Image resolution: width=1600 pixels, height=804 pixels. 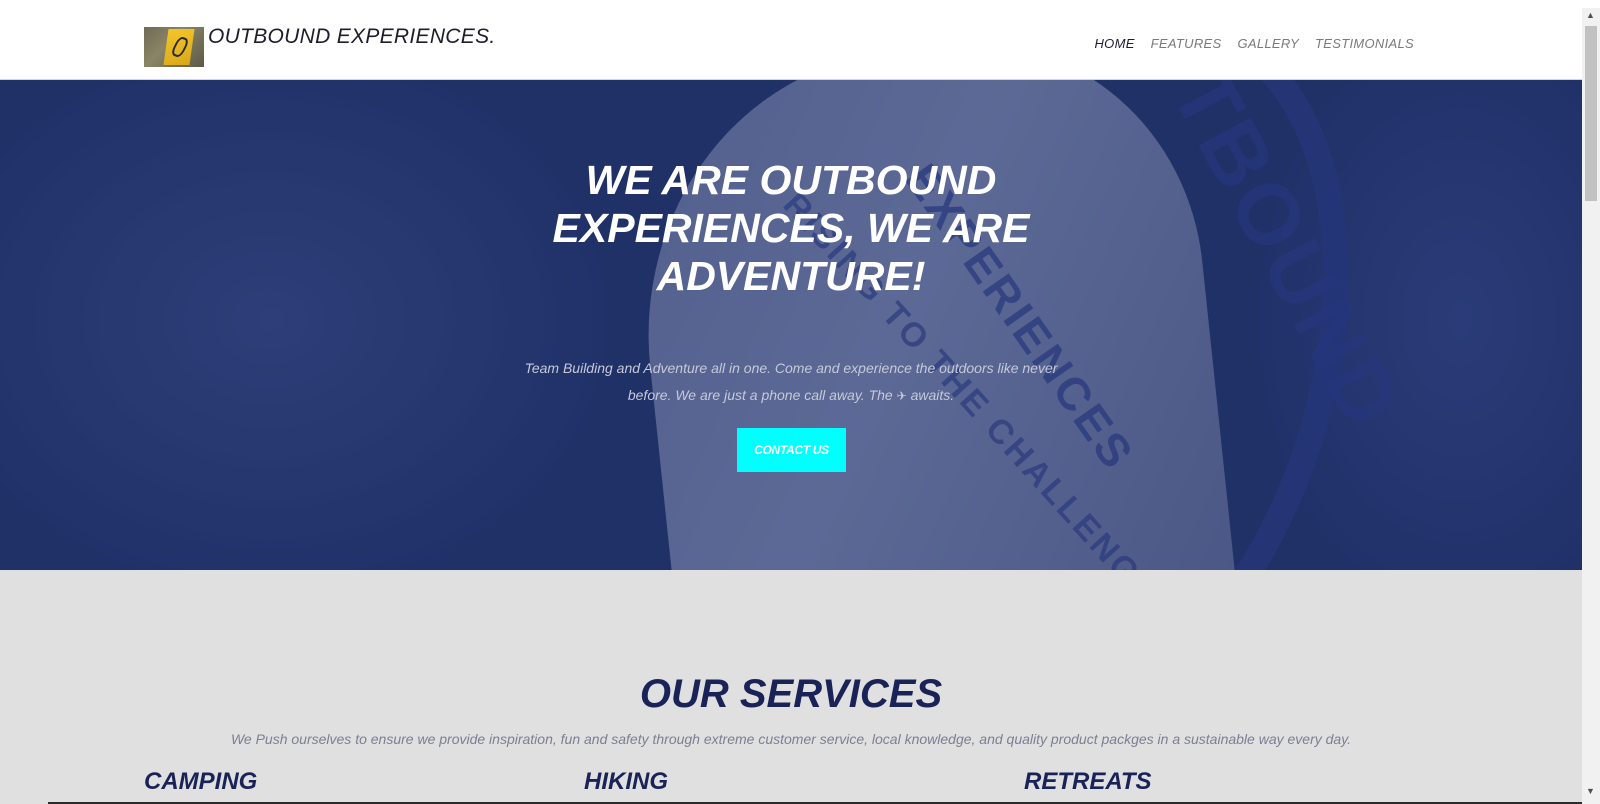 I want to click on nav-item-gallery: GALLERY, so click(x=1268, y=43).